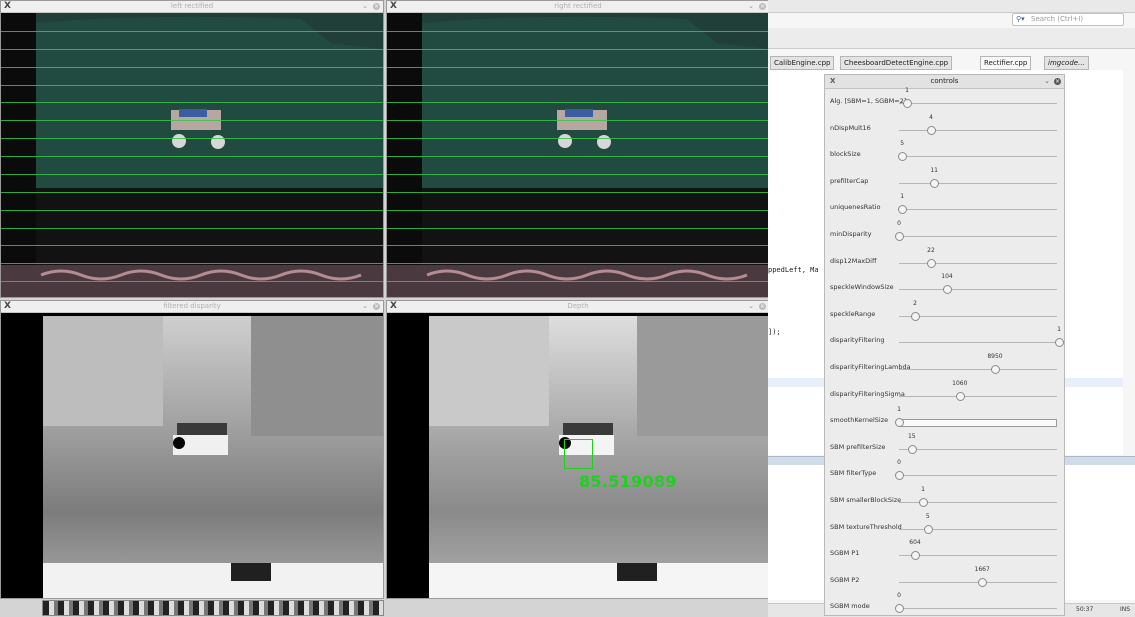  What do you see at coordinates (845, 553) in the screenshot?
I see `trackbar-label: SGBM P1` at bounding box center [845, 553].